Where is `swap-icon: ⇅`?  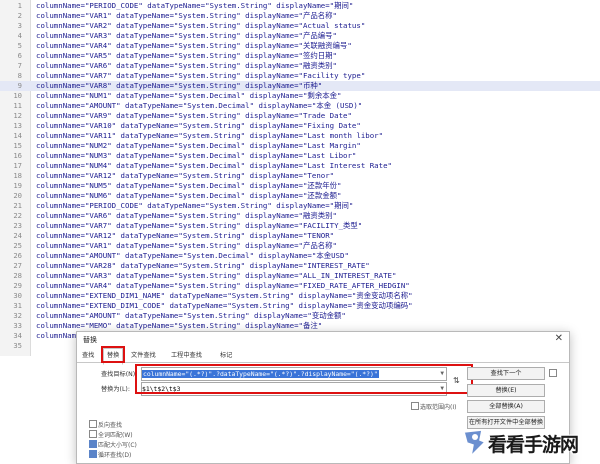 swap-icon: ⇅ is located at coordinates (456, 380).